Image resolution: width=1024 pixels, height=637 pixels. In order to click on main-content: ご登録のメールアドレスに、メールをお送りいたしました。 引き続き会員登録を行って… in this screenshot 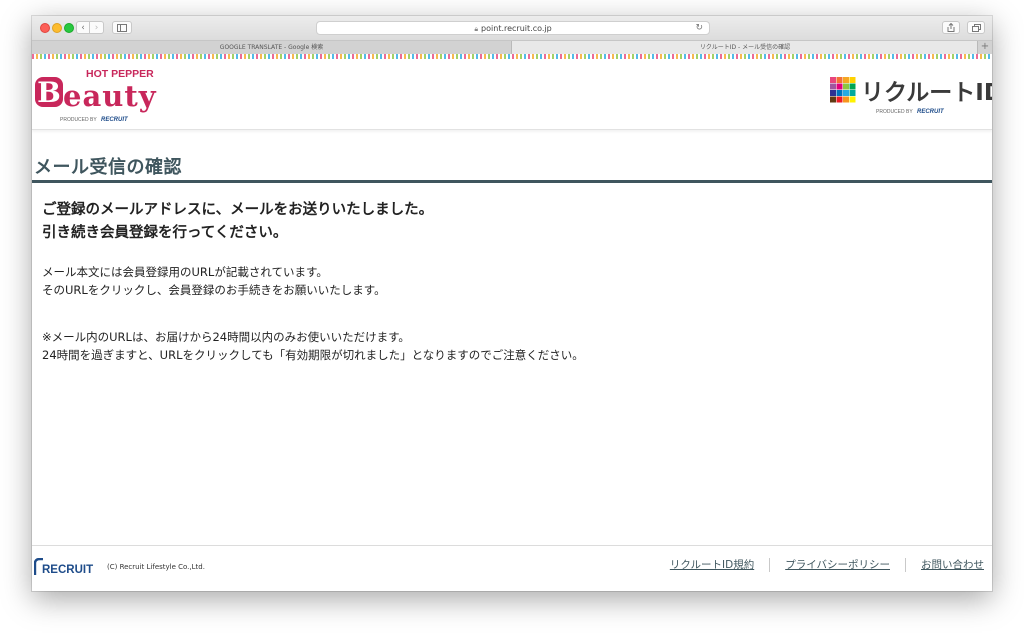, I will do `click(313, 281)`.